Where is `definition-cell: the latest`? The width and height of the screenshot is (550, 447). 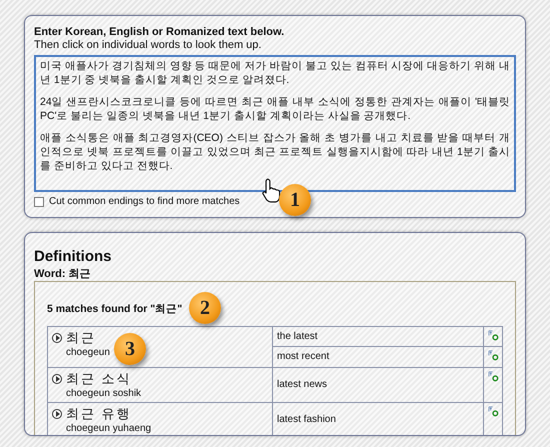 definition-cell: the latest is located at coordinates (378, 336).